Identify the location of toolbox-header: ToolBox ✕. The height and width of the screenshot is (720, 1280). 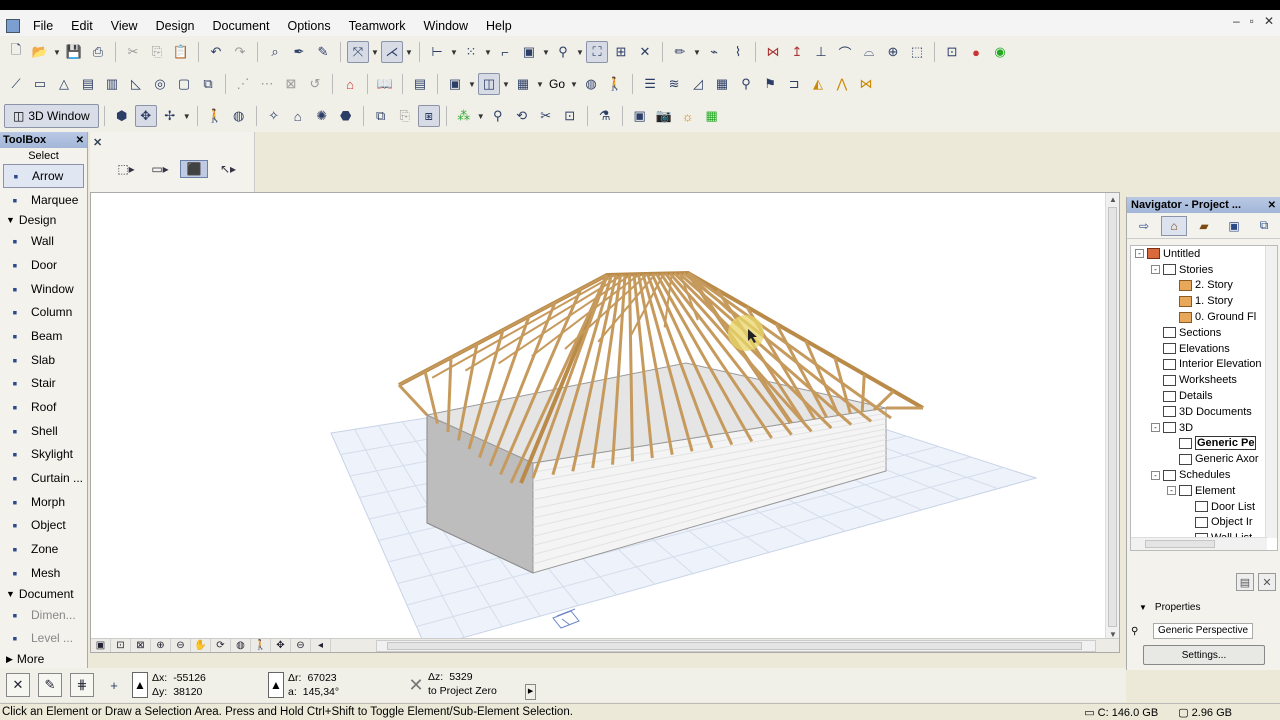
(43, 140).